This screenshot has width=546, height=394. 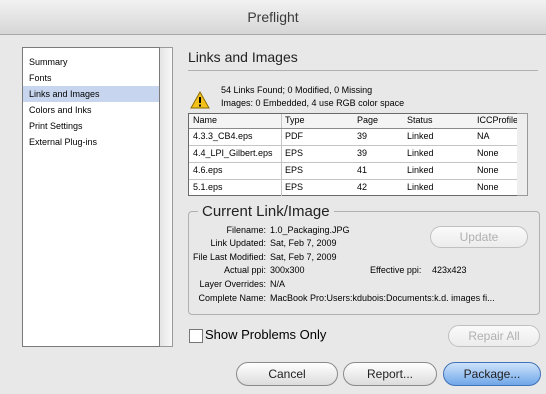 What do you see at coordinates (479, 237) in the screenshot?
I see `update-button: Update` at bounding box center [479, 237].